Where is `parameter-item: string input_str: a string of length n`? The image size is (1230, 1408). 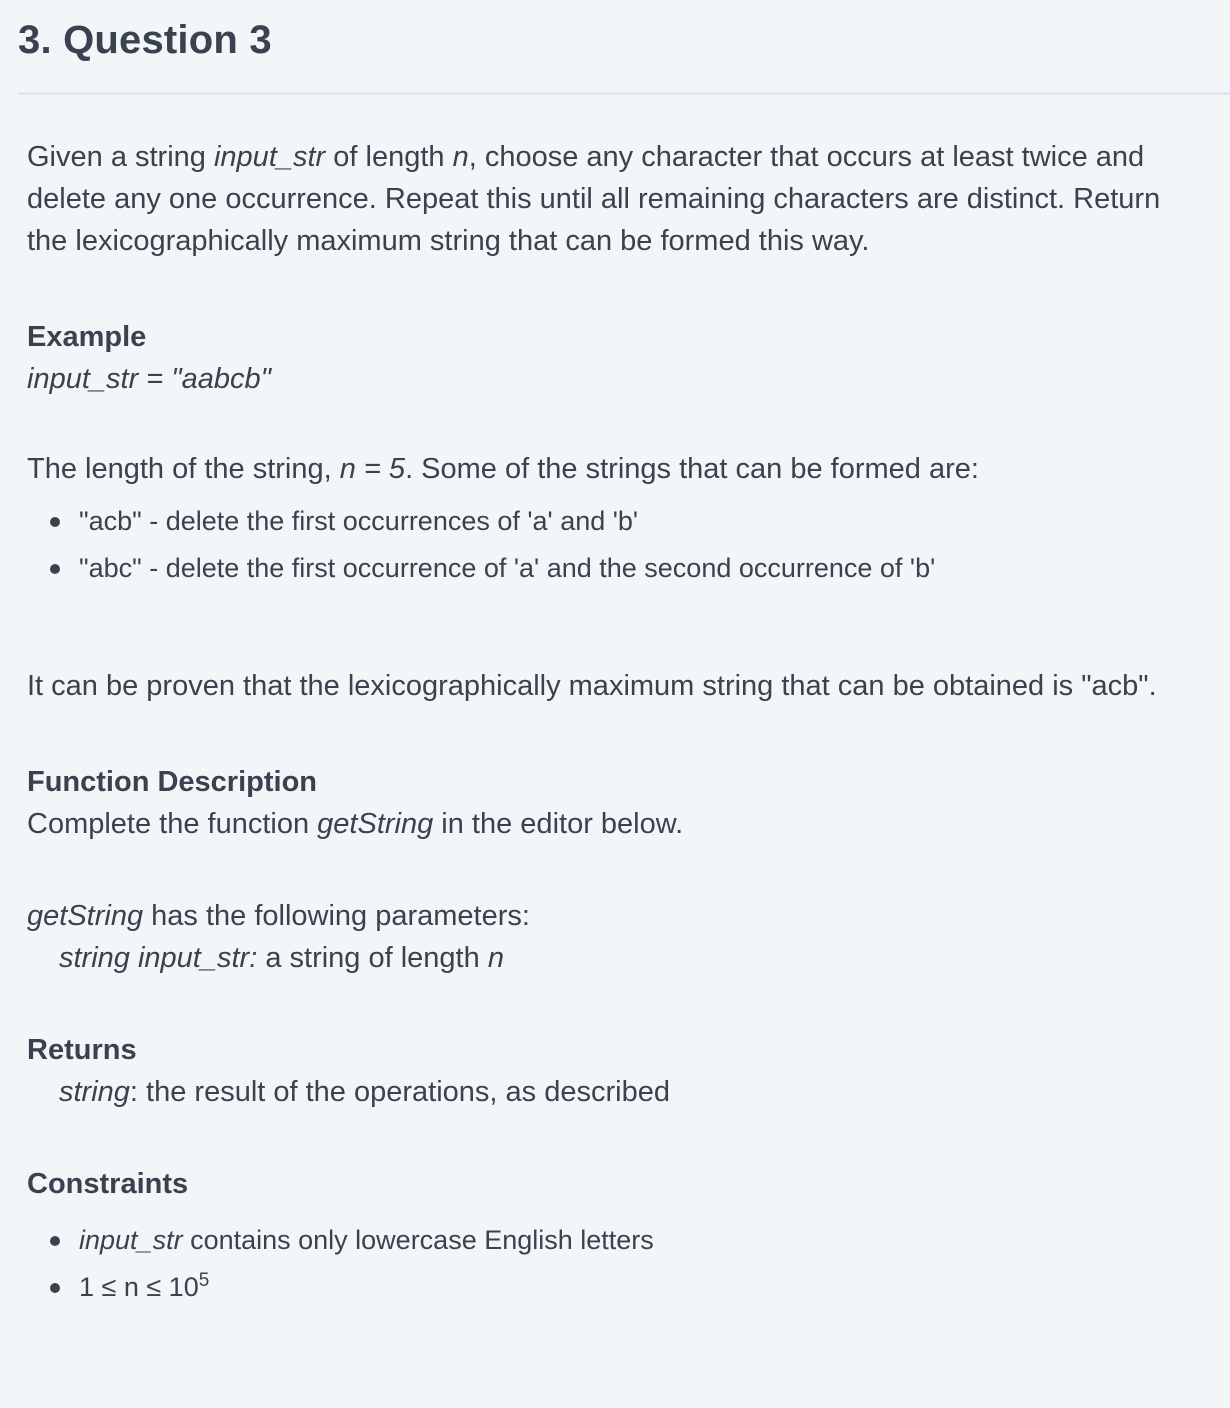
parameter-item: string input_str: a string of length n is located at coordinates (281, 958).